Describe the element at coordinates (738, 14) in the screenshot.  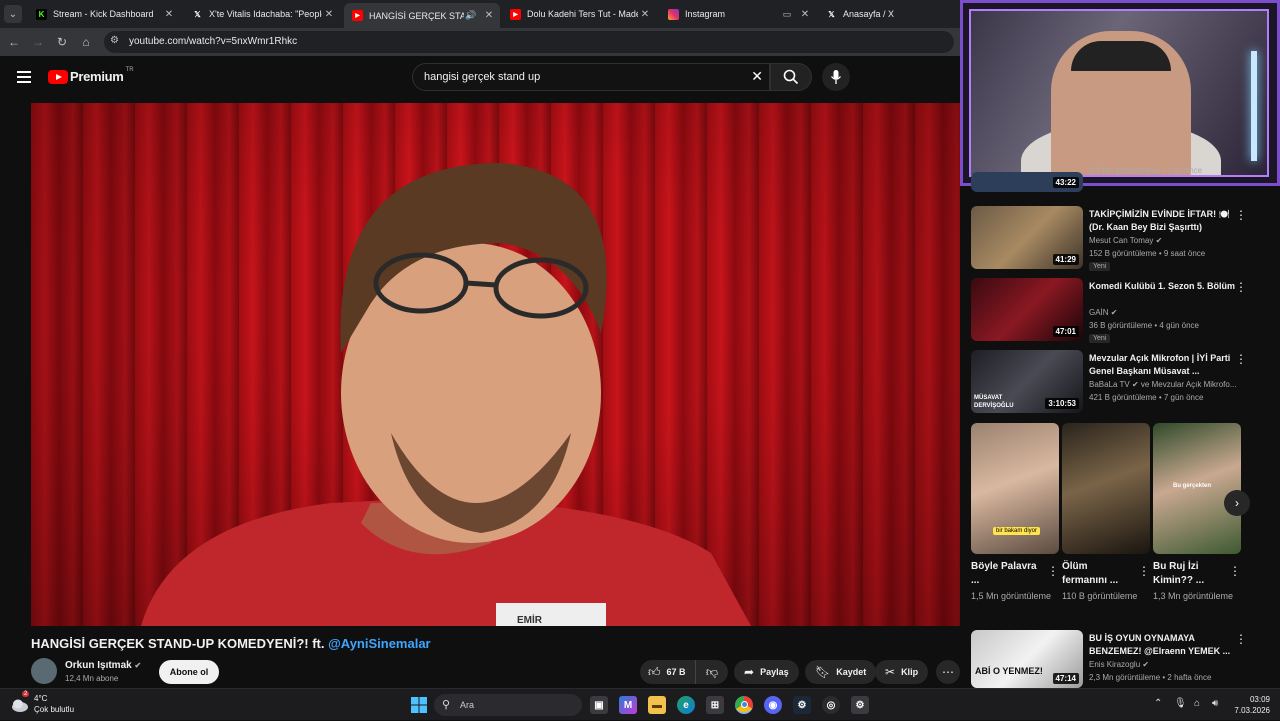
I see `tab-instagram: Instagram ▭ ✕` at that location.